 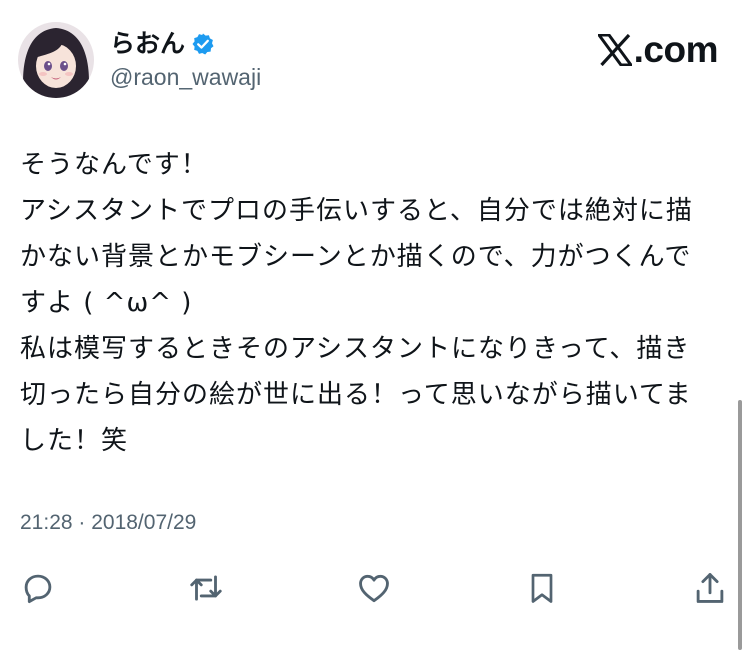 I want to click on retweet-button, so click(x=206, y=588).